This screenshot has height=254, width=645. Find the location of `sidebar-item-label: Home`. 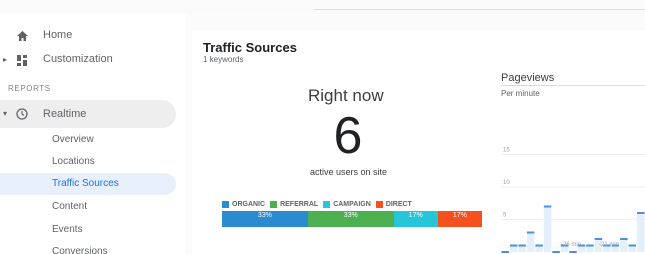

sidebar-item-label: Home is located at coordinates (58, 35).